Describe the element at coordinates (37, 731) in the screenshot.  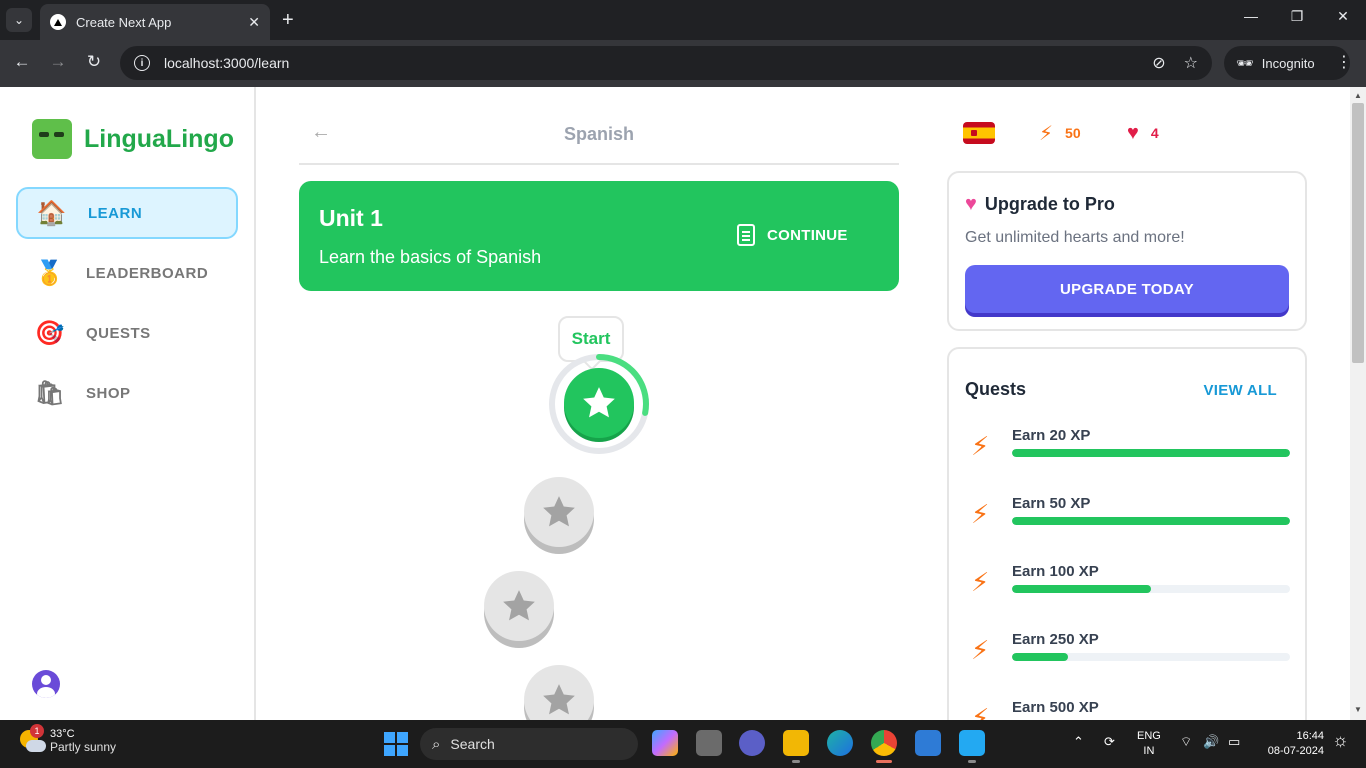
I see `weather-badge: 1` at that location.